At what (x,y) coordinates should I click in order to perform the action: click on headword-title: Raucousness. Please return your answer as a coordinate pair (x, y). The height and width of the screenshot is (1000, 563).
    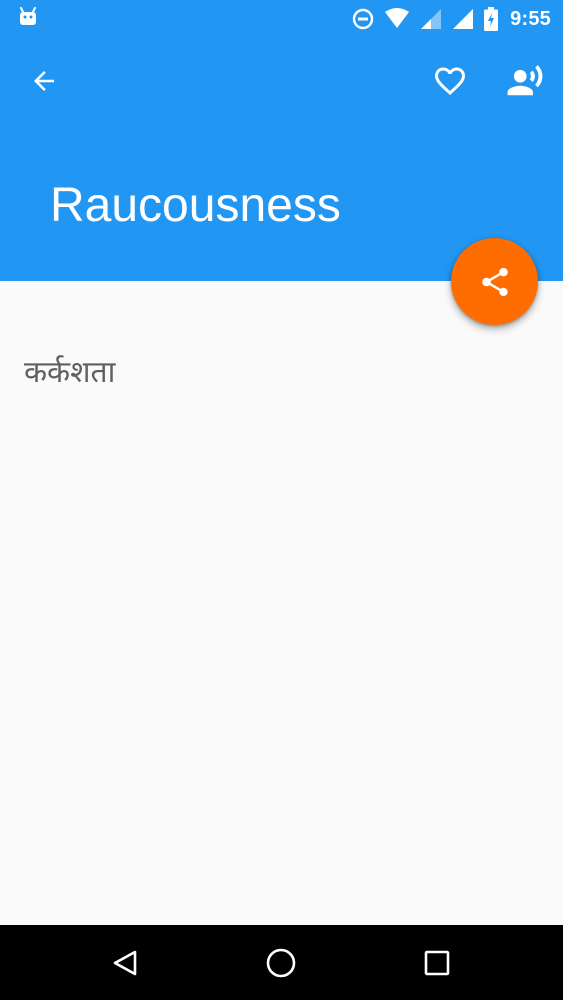
    Looking at the image, I should click on (195, 205).